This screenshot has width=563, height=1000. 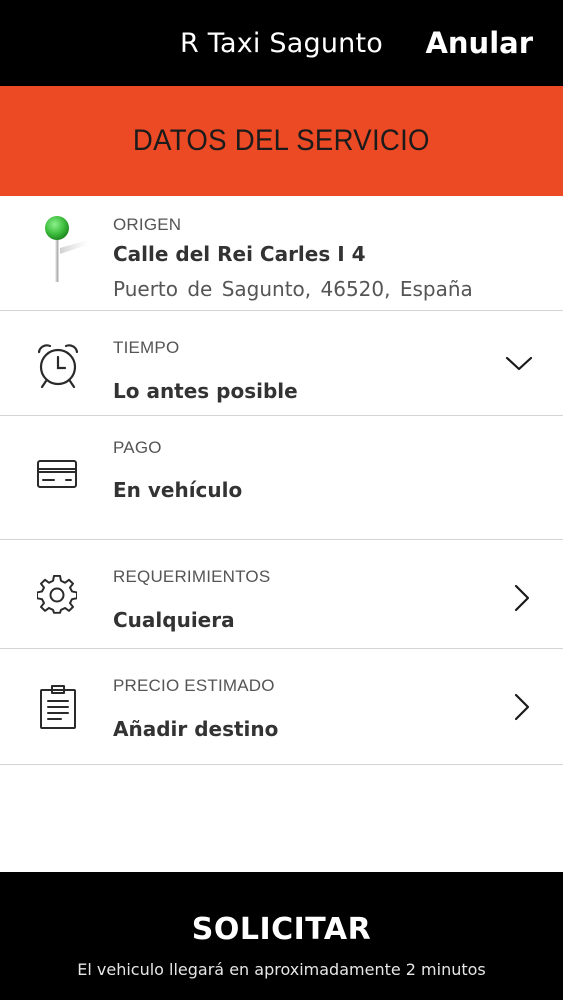 What do you see at coordinates (281, 929) in the screenshot?
I see `submit-label: SOLICITAR` at bounding box center [281, 929].